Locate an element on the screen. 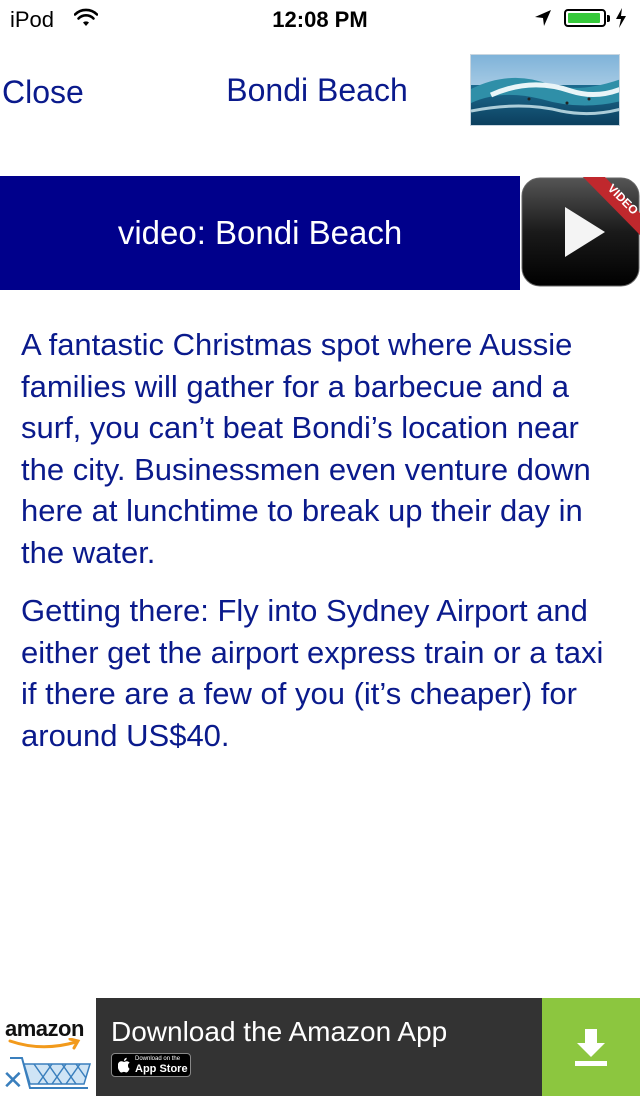  video-banner-button: video: Bondi Beach is located at coordinates (260, 233).